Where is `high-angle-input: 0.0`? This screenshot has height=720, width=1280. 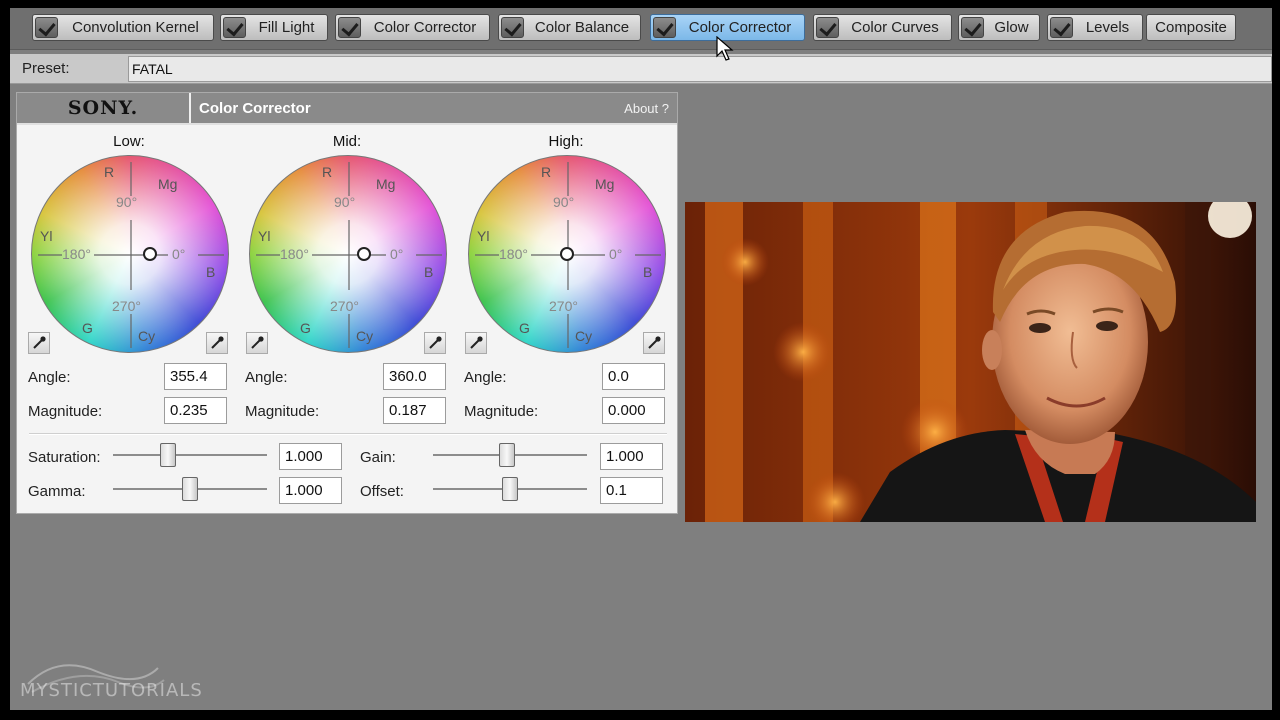
high-angle-input: 0.0 is located at coordinates (633, 376).